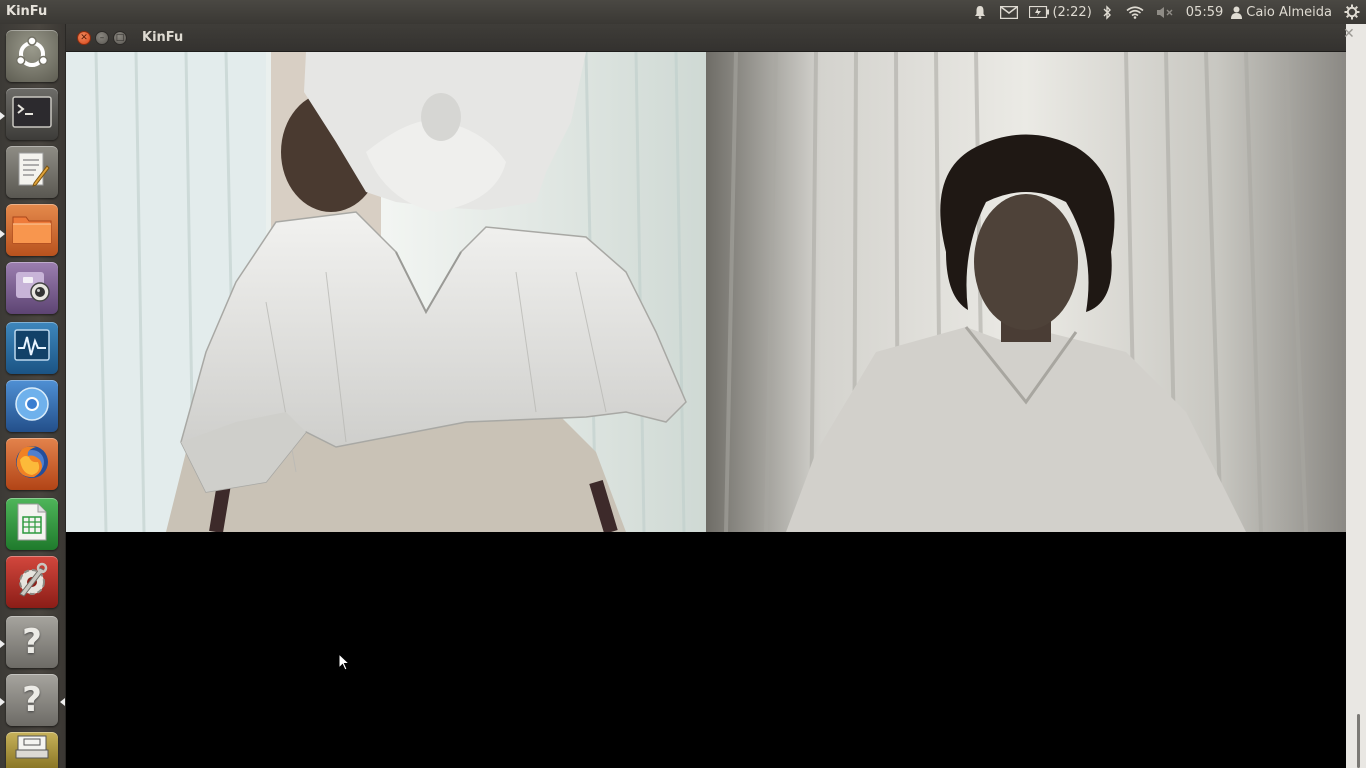  I want to click on launcher-scanner, so click(32, 750).